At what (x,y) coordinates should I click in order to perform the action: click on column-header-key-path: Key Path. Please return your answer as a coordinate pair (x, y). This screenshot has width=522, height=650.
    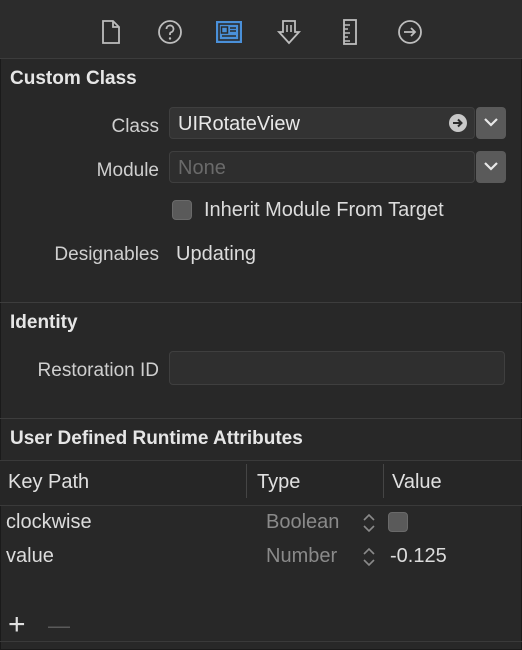
    Looking at the image, I should click on (48, 482).